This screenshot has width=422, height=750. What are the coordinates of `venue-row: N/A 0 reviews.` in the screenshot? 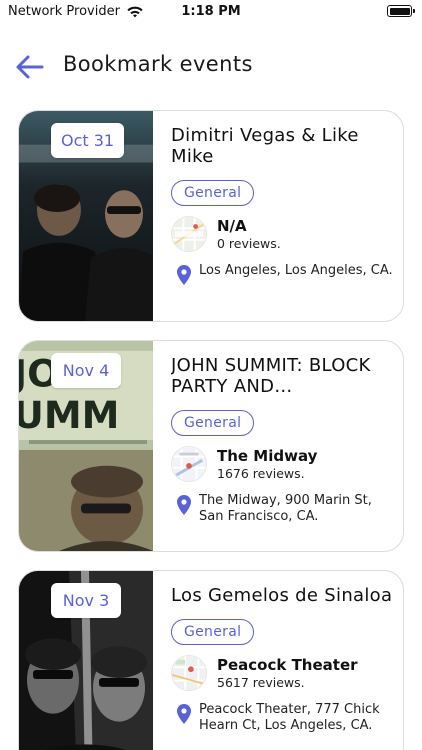 It's located at (282, 234).